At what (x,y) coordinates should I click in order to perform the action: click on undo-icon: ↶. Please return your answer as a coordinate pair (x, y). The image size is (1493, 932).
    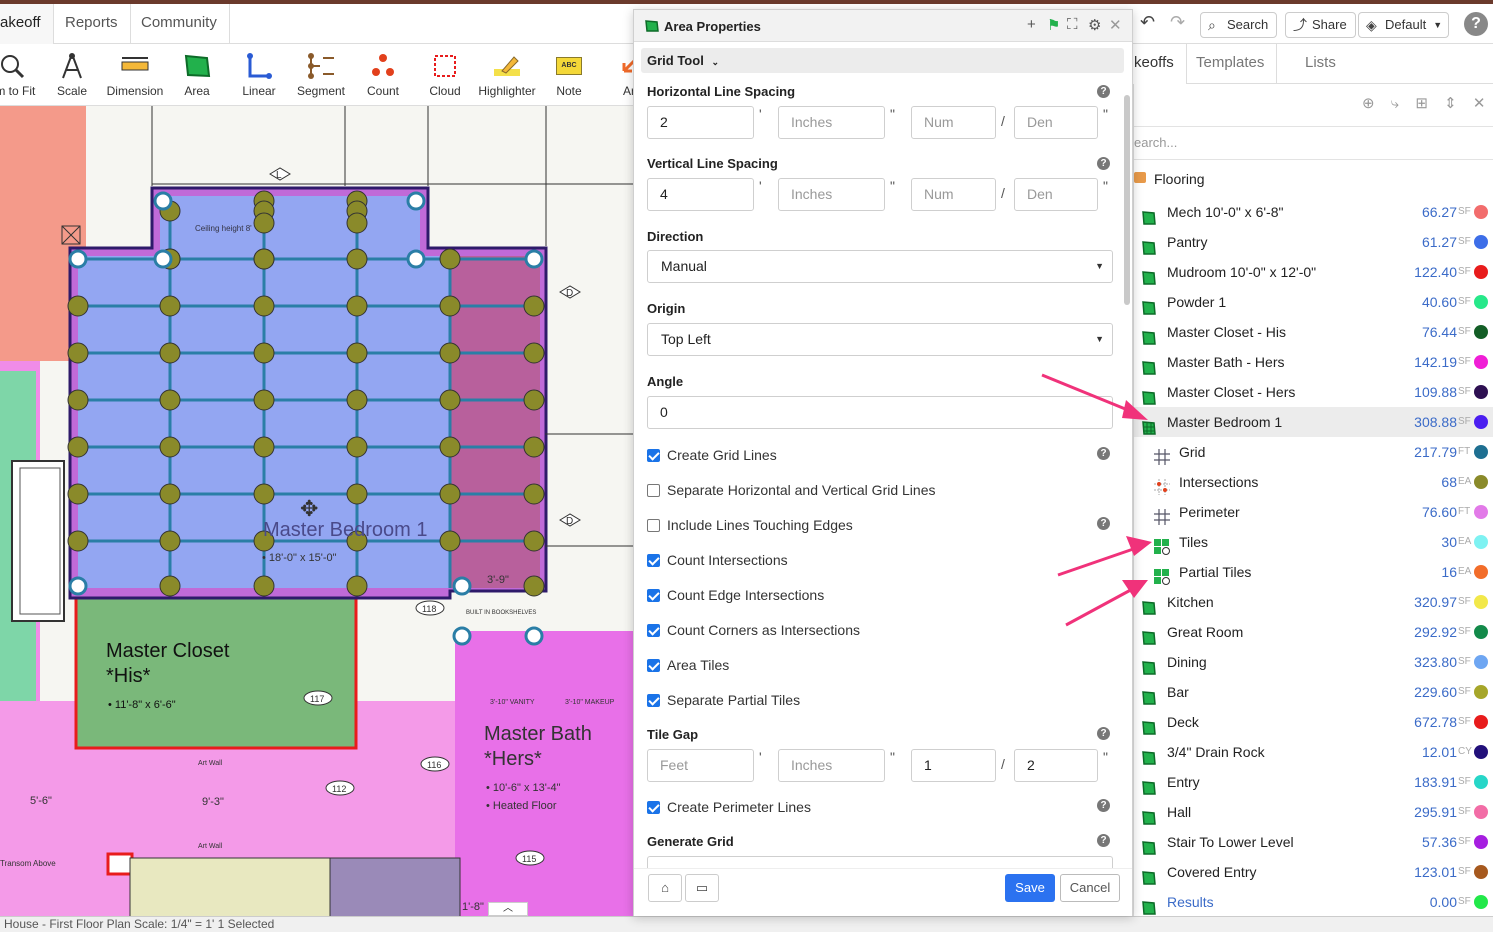
    Looking at the image, I should click on (1147, 22).